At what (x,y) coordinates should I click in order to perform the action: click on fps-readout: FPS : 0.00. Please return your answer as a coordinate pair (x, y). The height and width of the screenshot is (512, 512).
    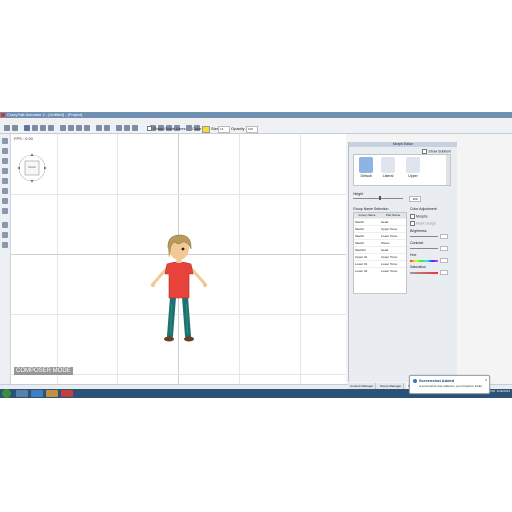
    Looking at the image, I should click on (23, 138).